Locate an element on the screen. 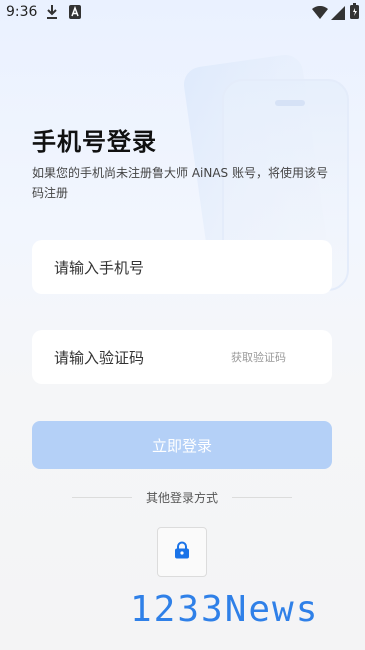 The height and width of the screenshot is (650, 365). get-code-button: 获取验证码 is located at coordinates (258, 357).